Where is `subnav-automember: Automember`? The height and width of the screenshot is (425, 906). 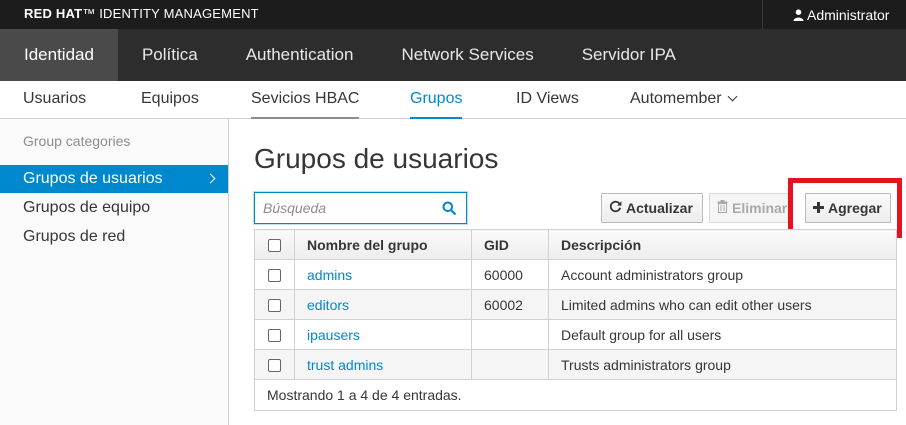 subnav-automember: Automember is located at coordinates (684, 100).